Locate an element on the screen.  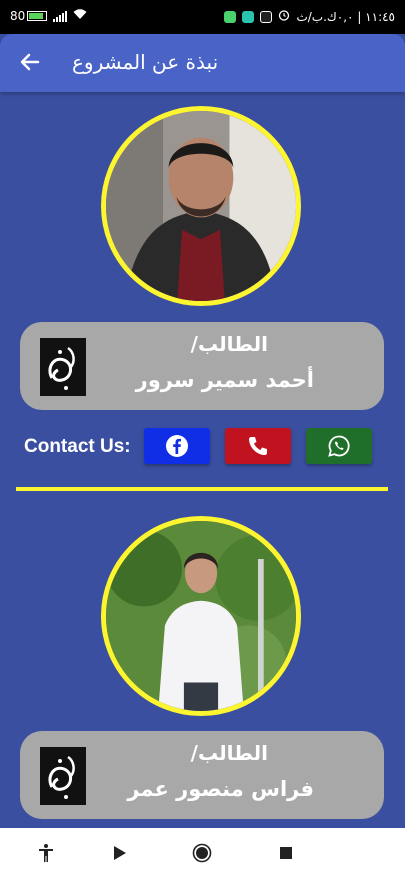
recents-square-icon is located at coordinates (286, 853).